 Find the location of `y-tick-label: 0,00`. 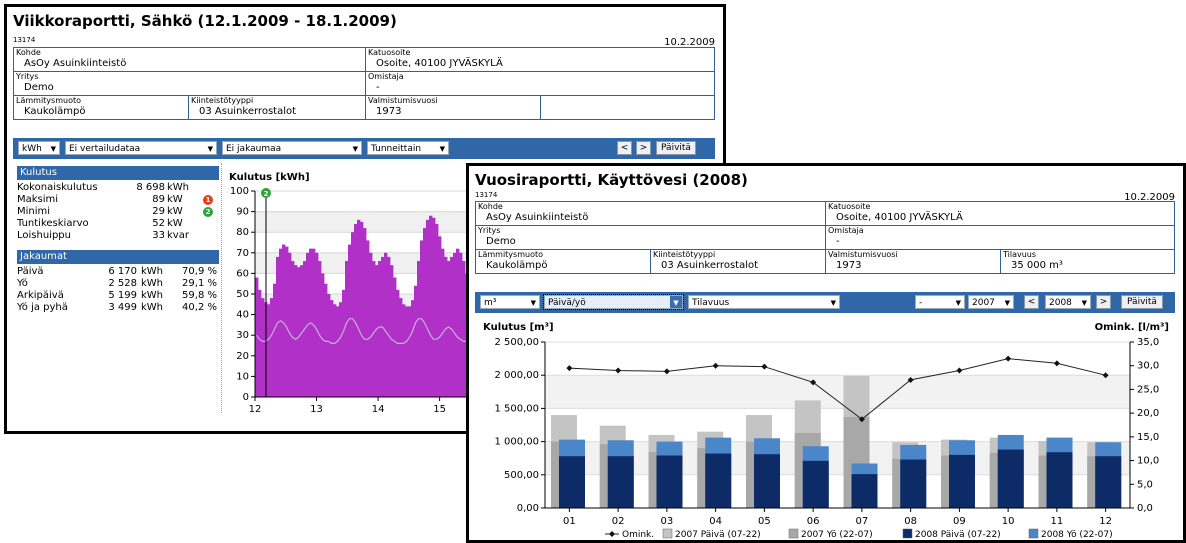

y-tick-label: 0,00 is located at coordinates (528, 508).